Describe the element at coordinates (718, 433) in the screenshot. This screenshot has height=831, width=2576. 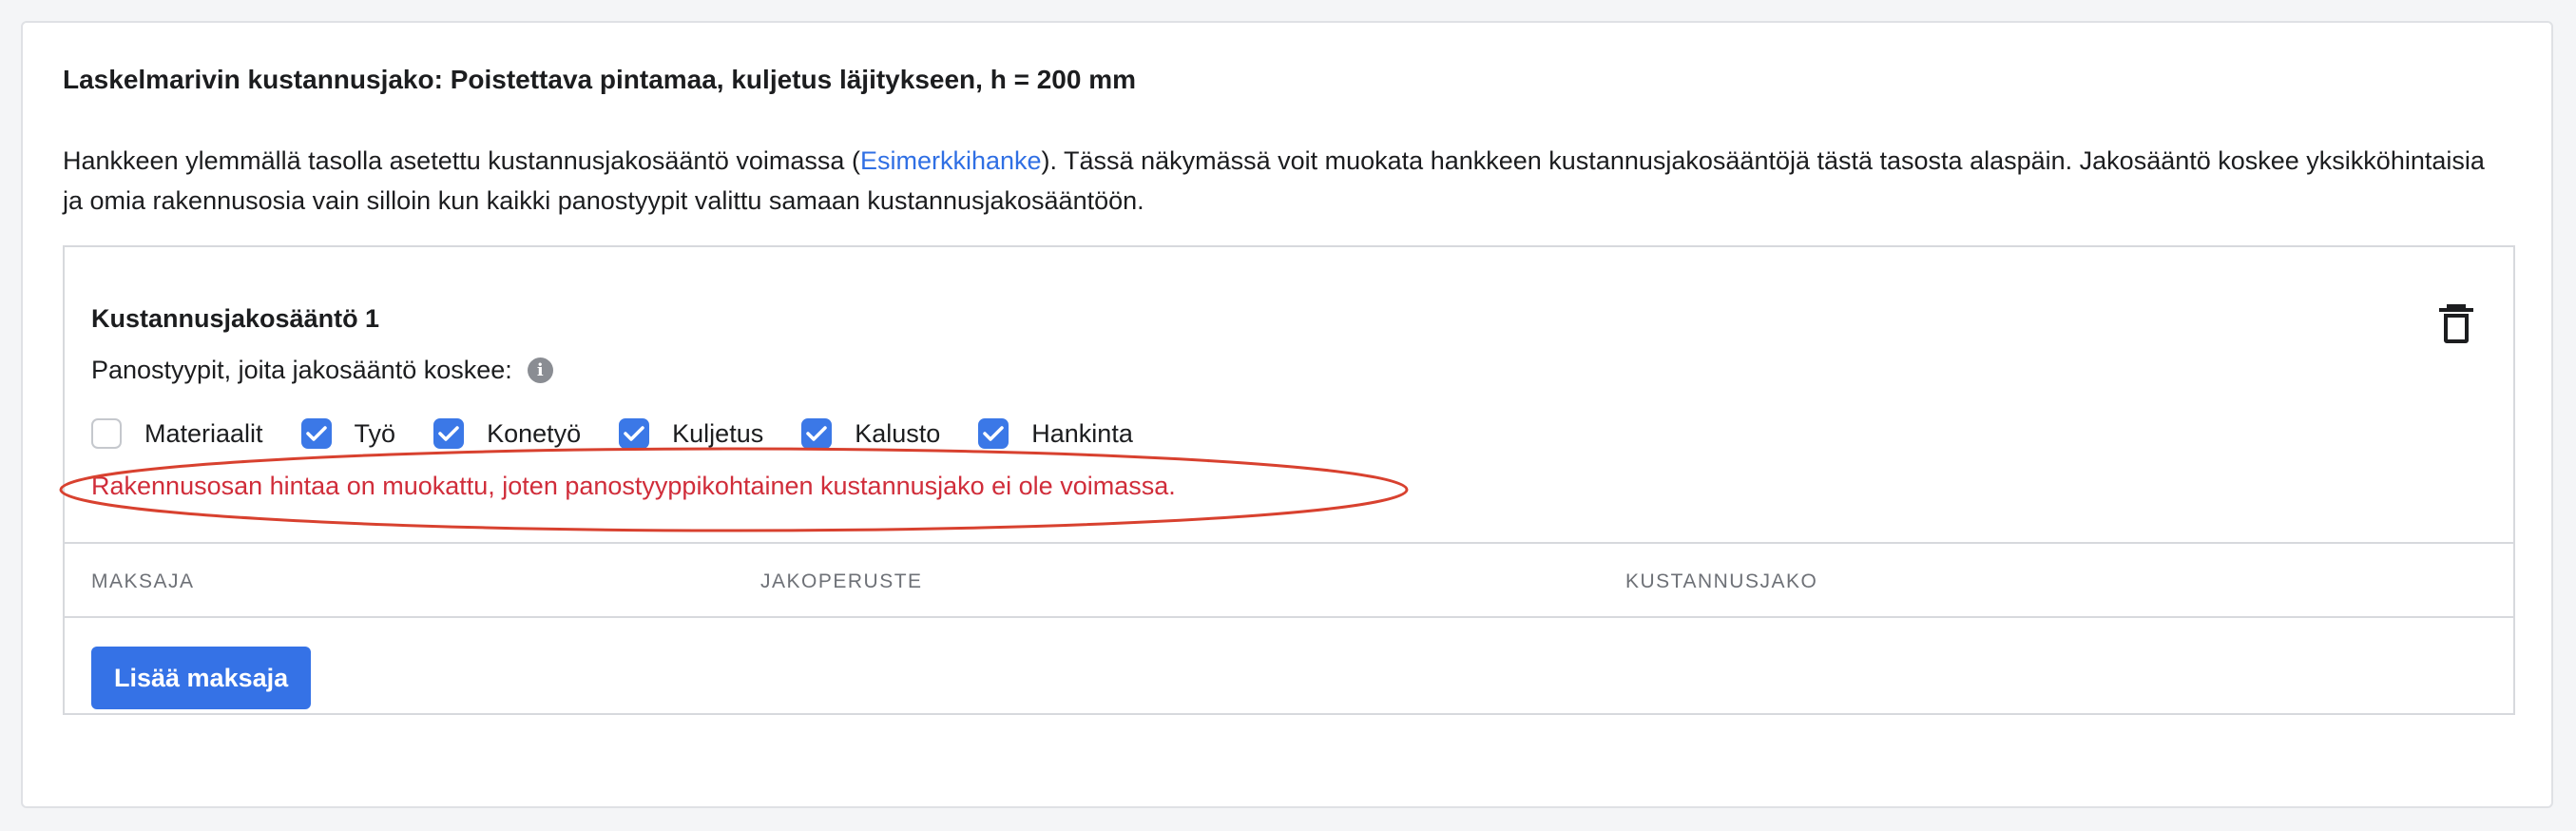
I see `checkbox-label-kuljetus: Kuljetus` at that location.